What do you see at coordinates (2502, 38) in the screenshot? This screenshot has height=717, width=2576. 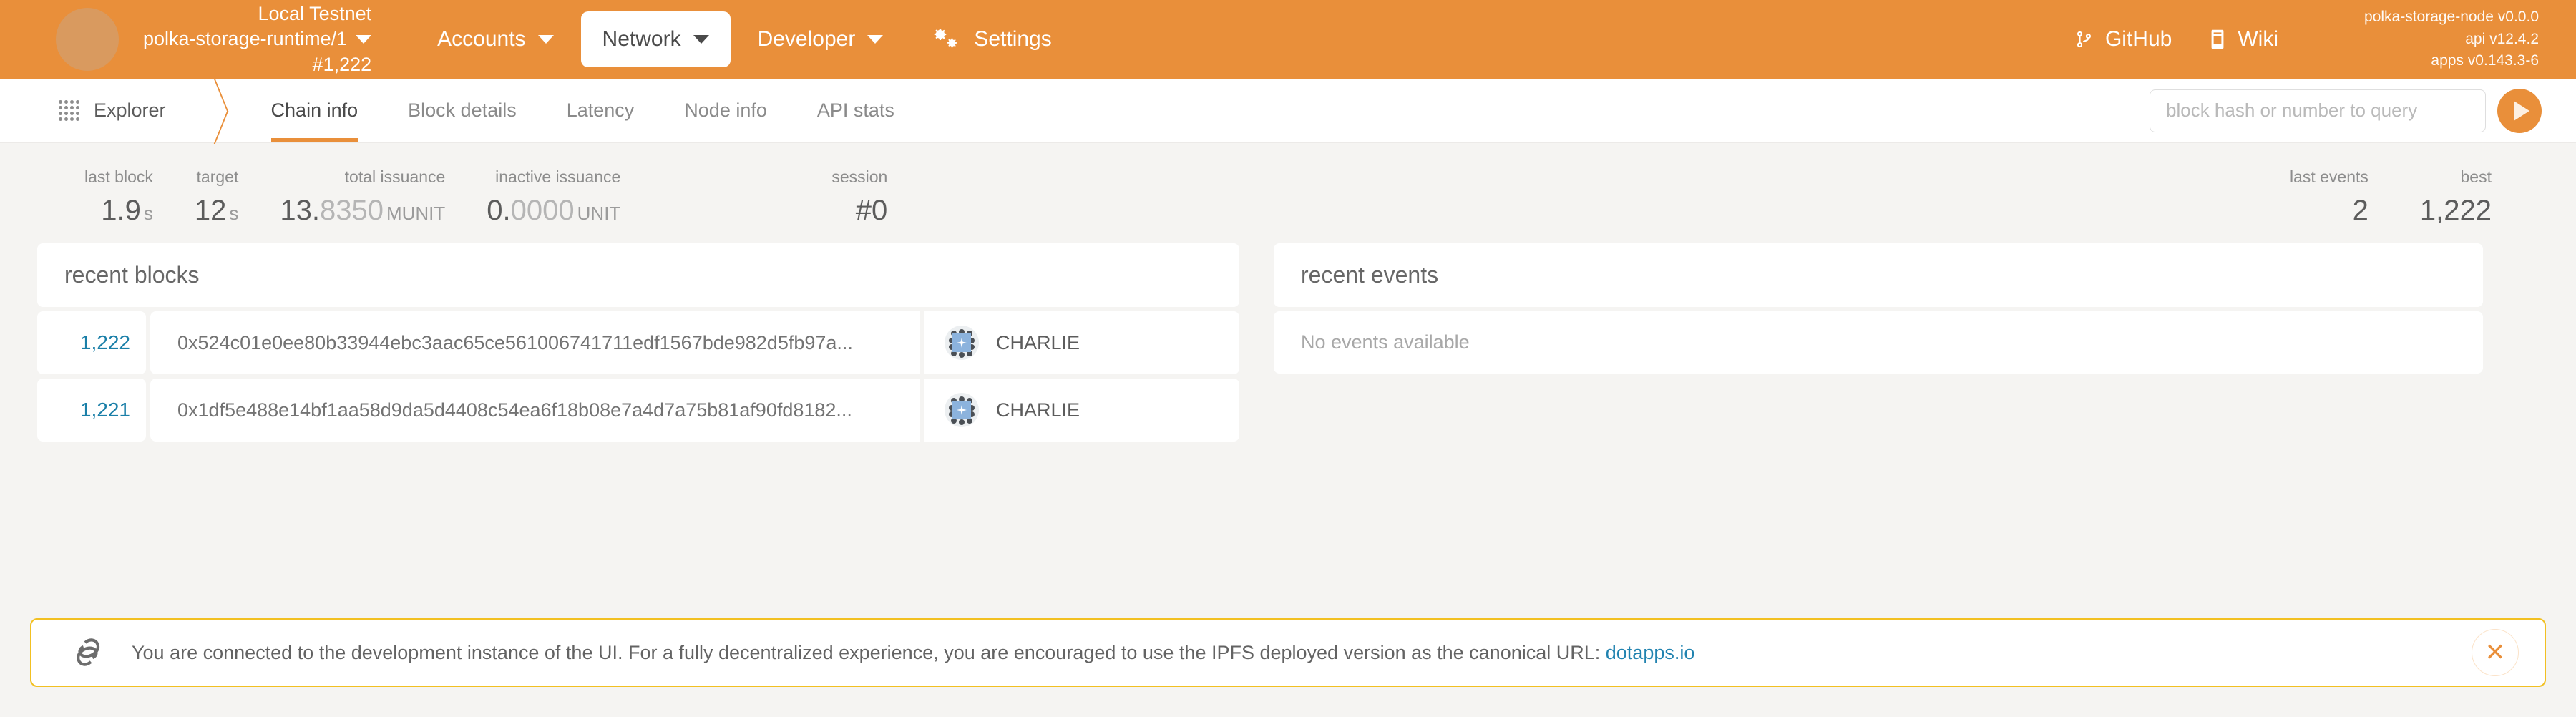 I see `api-version: api v12.4.2` at bounding box center [2502, 38].